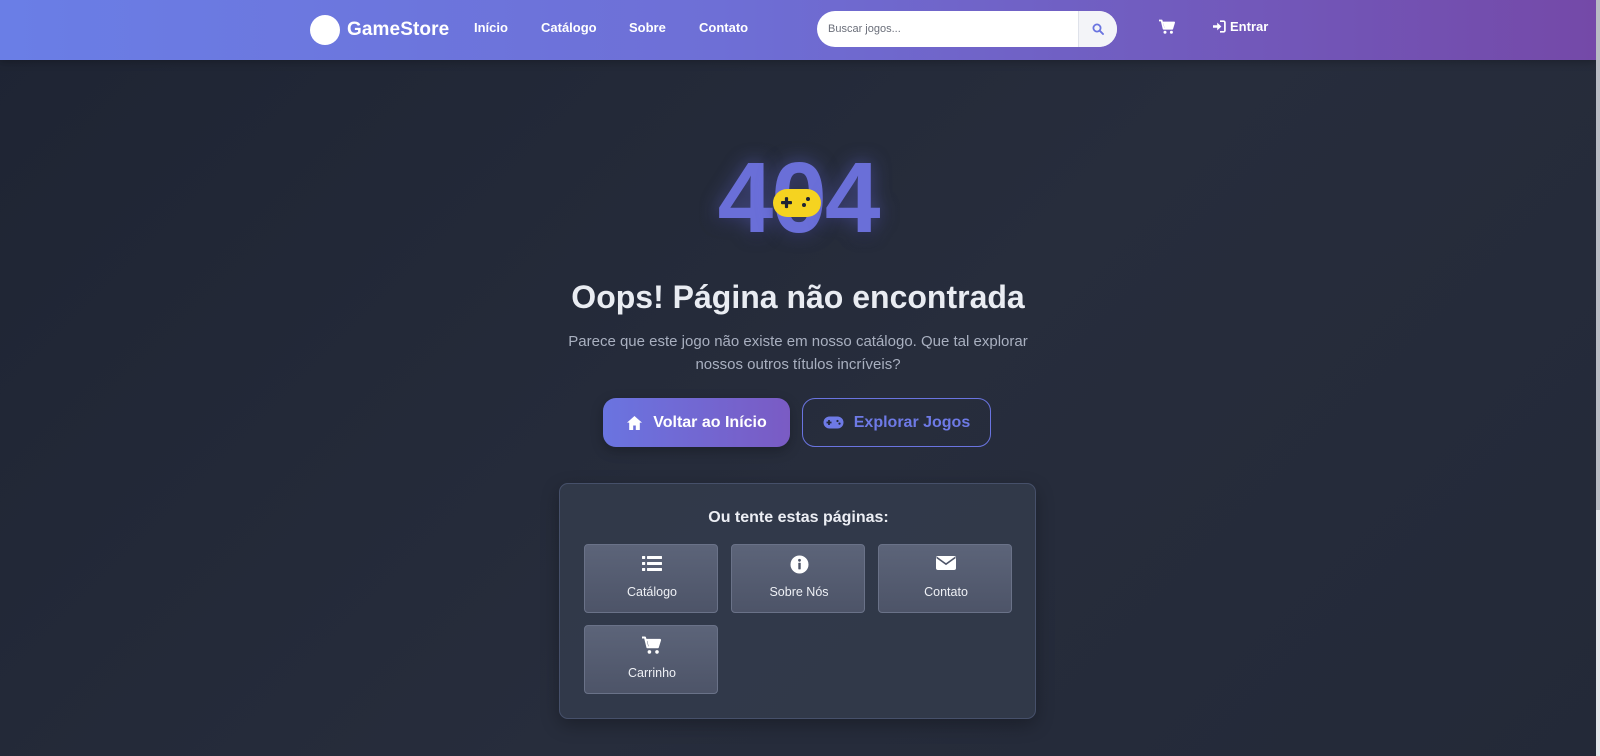 Image resolution: width=1600 pixels, height=756 pixels. I want to click on login-button: Entrar, so click(1240, 26).